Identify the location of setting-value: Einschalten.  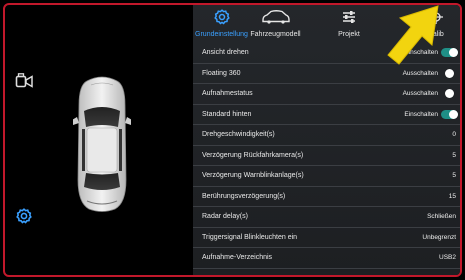
(421, 114).